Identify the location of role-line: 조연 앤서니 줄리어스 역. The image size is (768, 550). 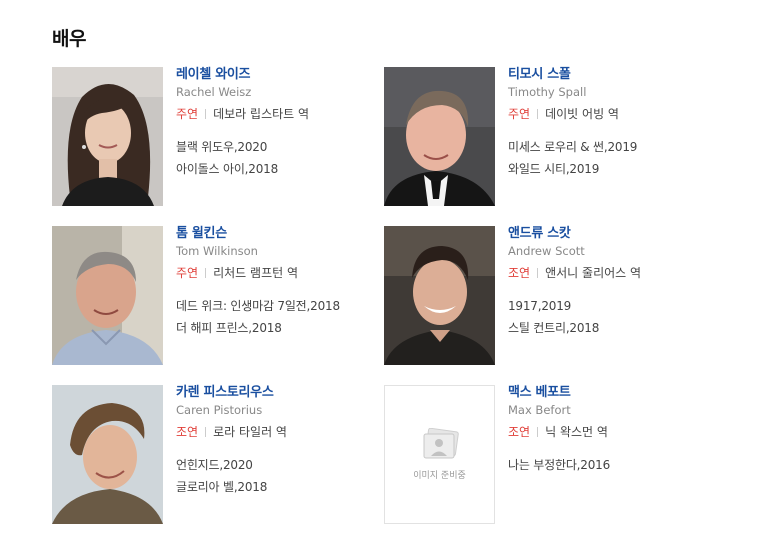
(598, 273).